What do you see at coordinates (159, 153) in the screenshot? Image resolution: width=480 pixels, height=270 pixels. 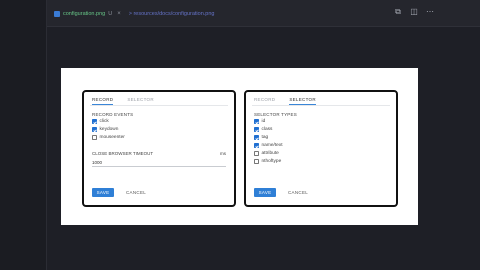 I see `timeout-header: CLOSE BROWSER TIMEOUT ms` at bounding box center [159, 153].